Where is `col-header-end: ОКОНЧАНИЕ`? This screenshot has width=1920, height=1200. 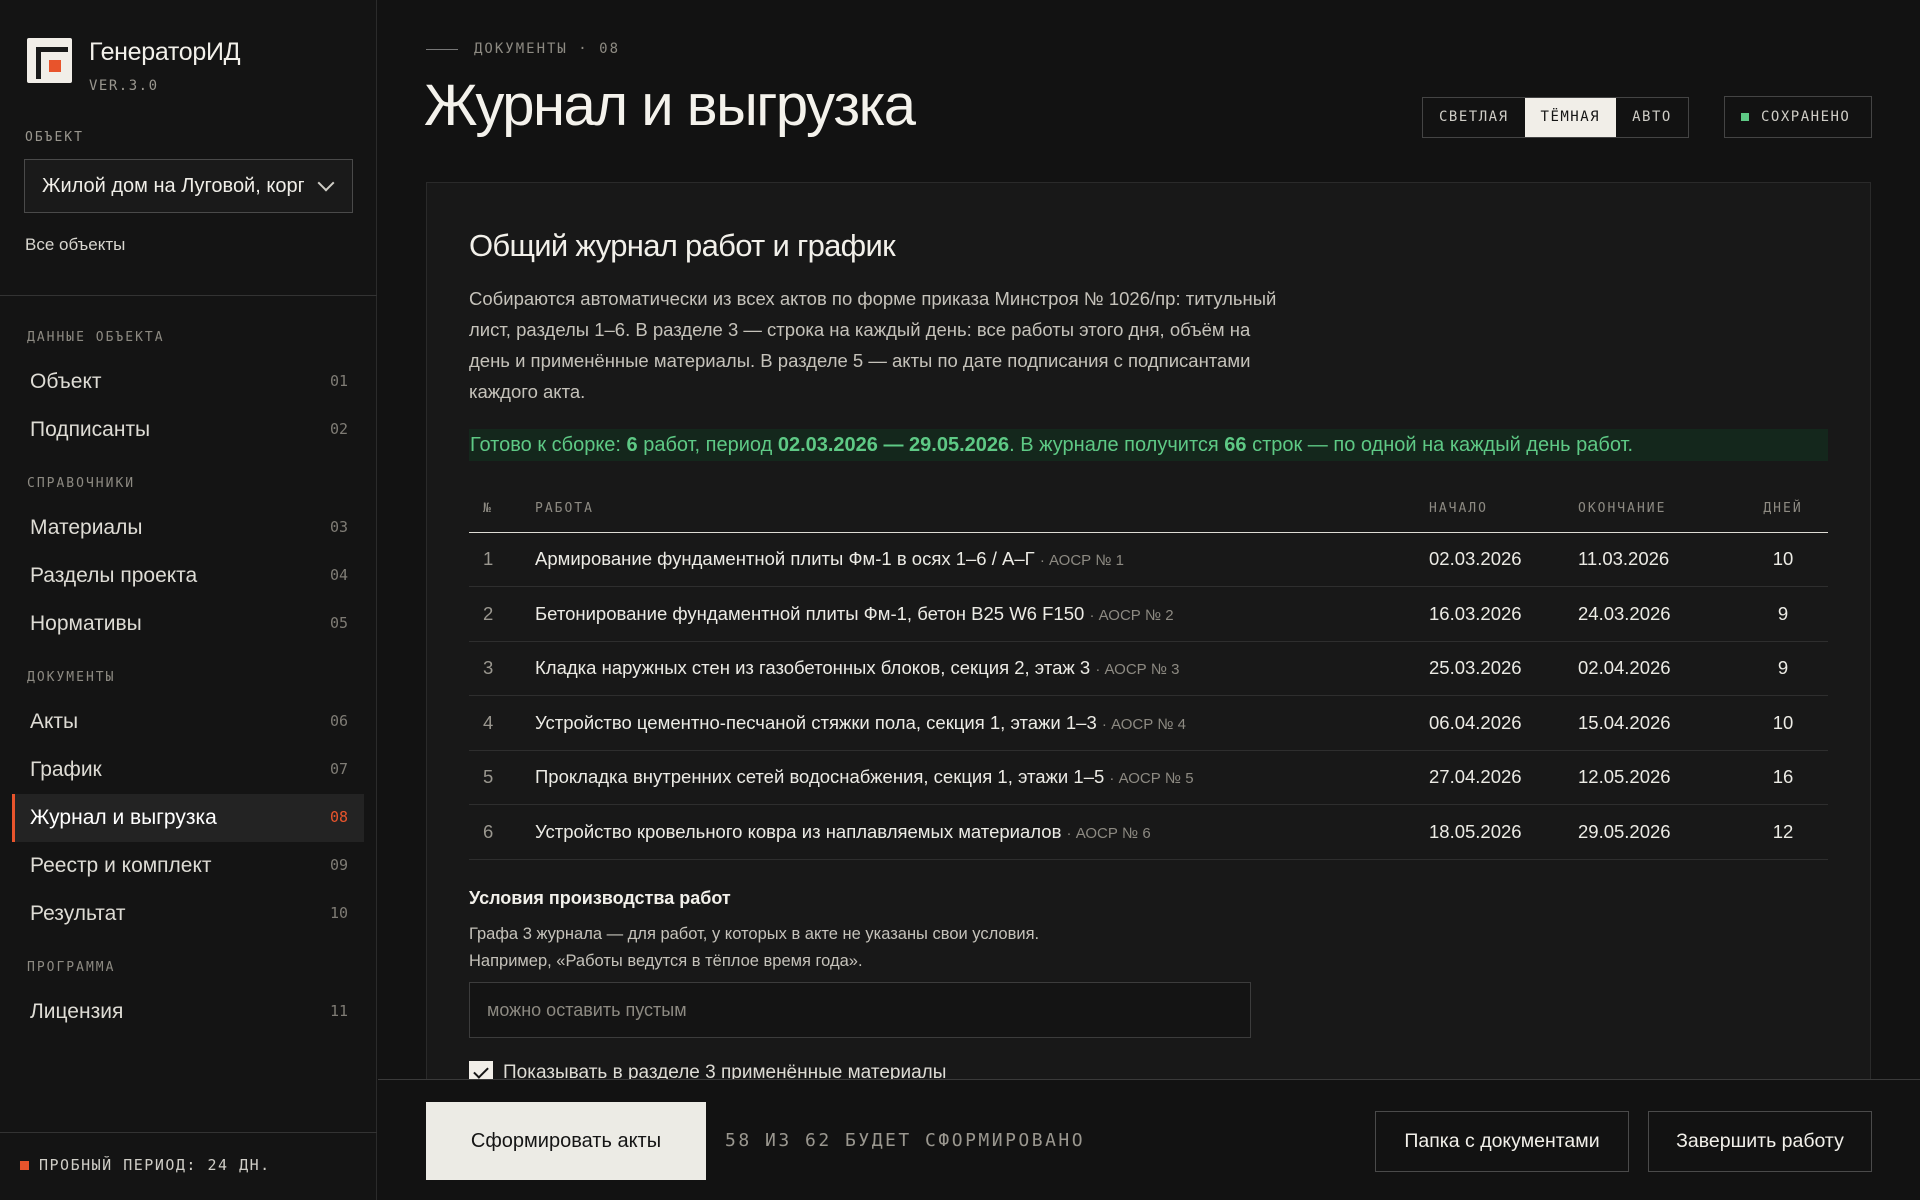
col-header-end: ОКОНЧАНИЕ is located at coordinates (1658, 509).